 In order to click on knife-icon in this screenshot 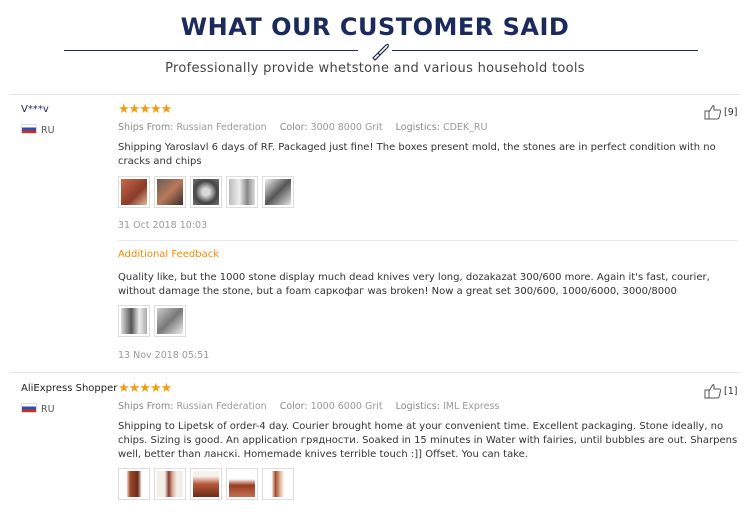, I will do `click(380, 52)`.